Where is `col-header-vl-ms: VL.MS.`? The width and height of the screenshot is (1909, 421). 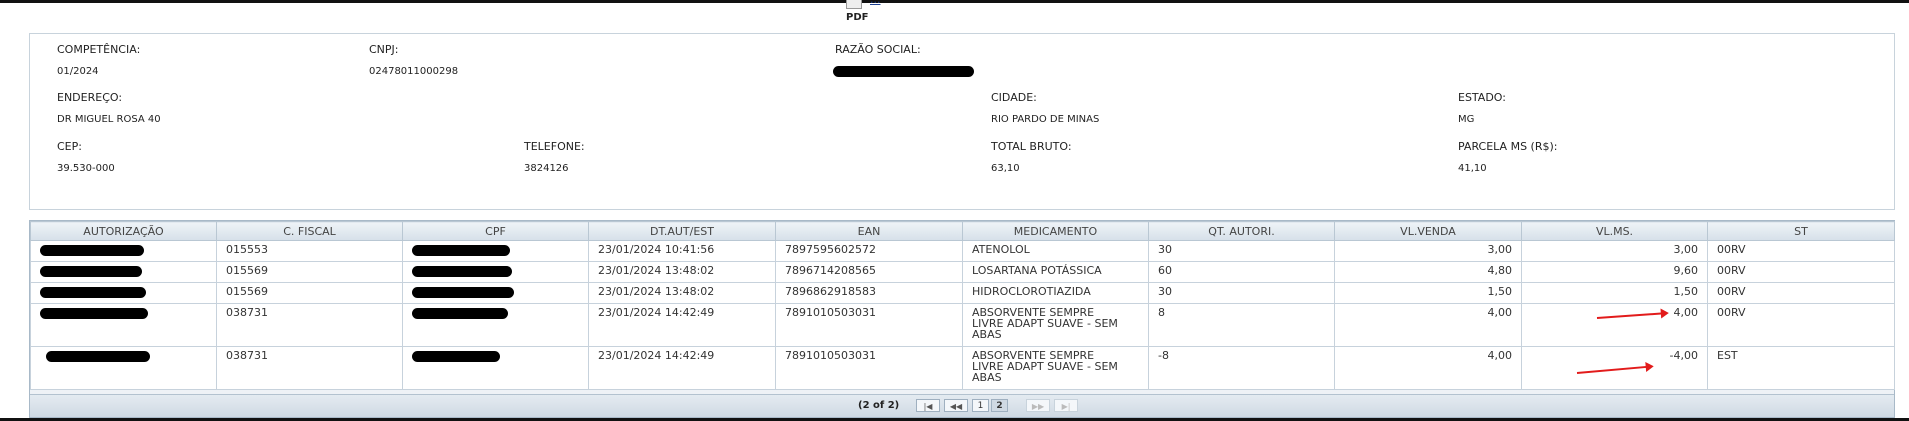 col-header-vl-ms: VL.MS. is located at coordinates (1614, 231).